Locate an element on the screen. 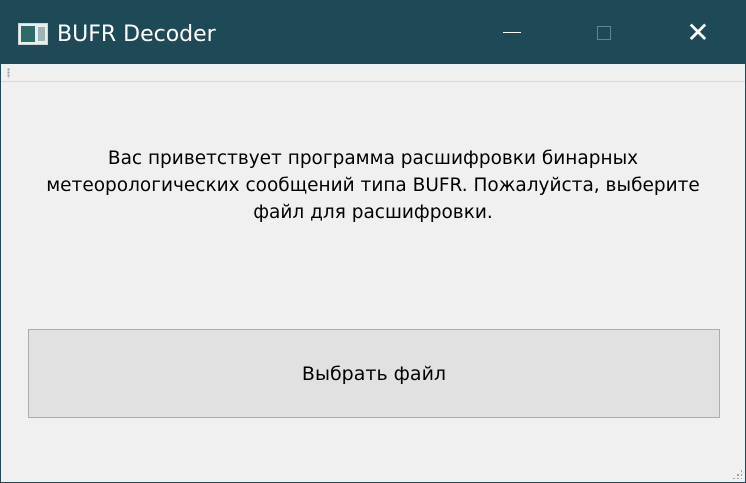 The width and height of the screenshot is (746, 483). resize-grip-icon is located at coordinates (737, 474).